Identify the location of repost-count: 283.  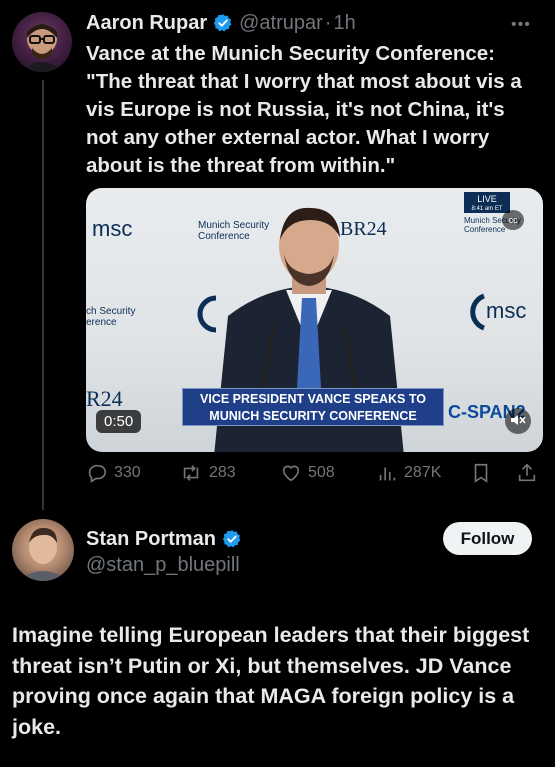
(222, 472).